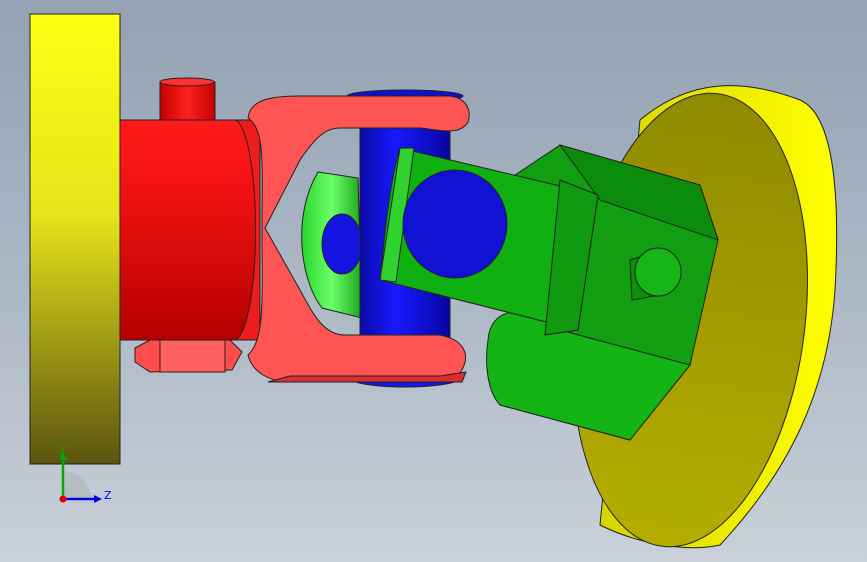  I want to click on x-axis-dot, so click(63, 499).